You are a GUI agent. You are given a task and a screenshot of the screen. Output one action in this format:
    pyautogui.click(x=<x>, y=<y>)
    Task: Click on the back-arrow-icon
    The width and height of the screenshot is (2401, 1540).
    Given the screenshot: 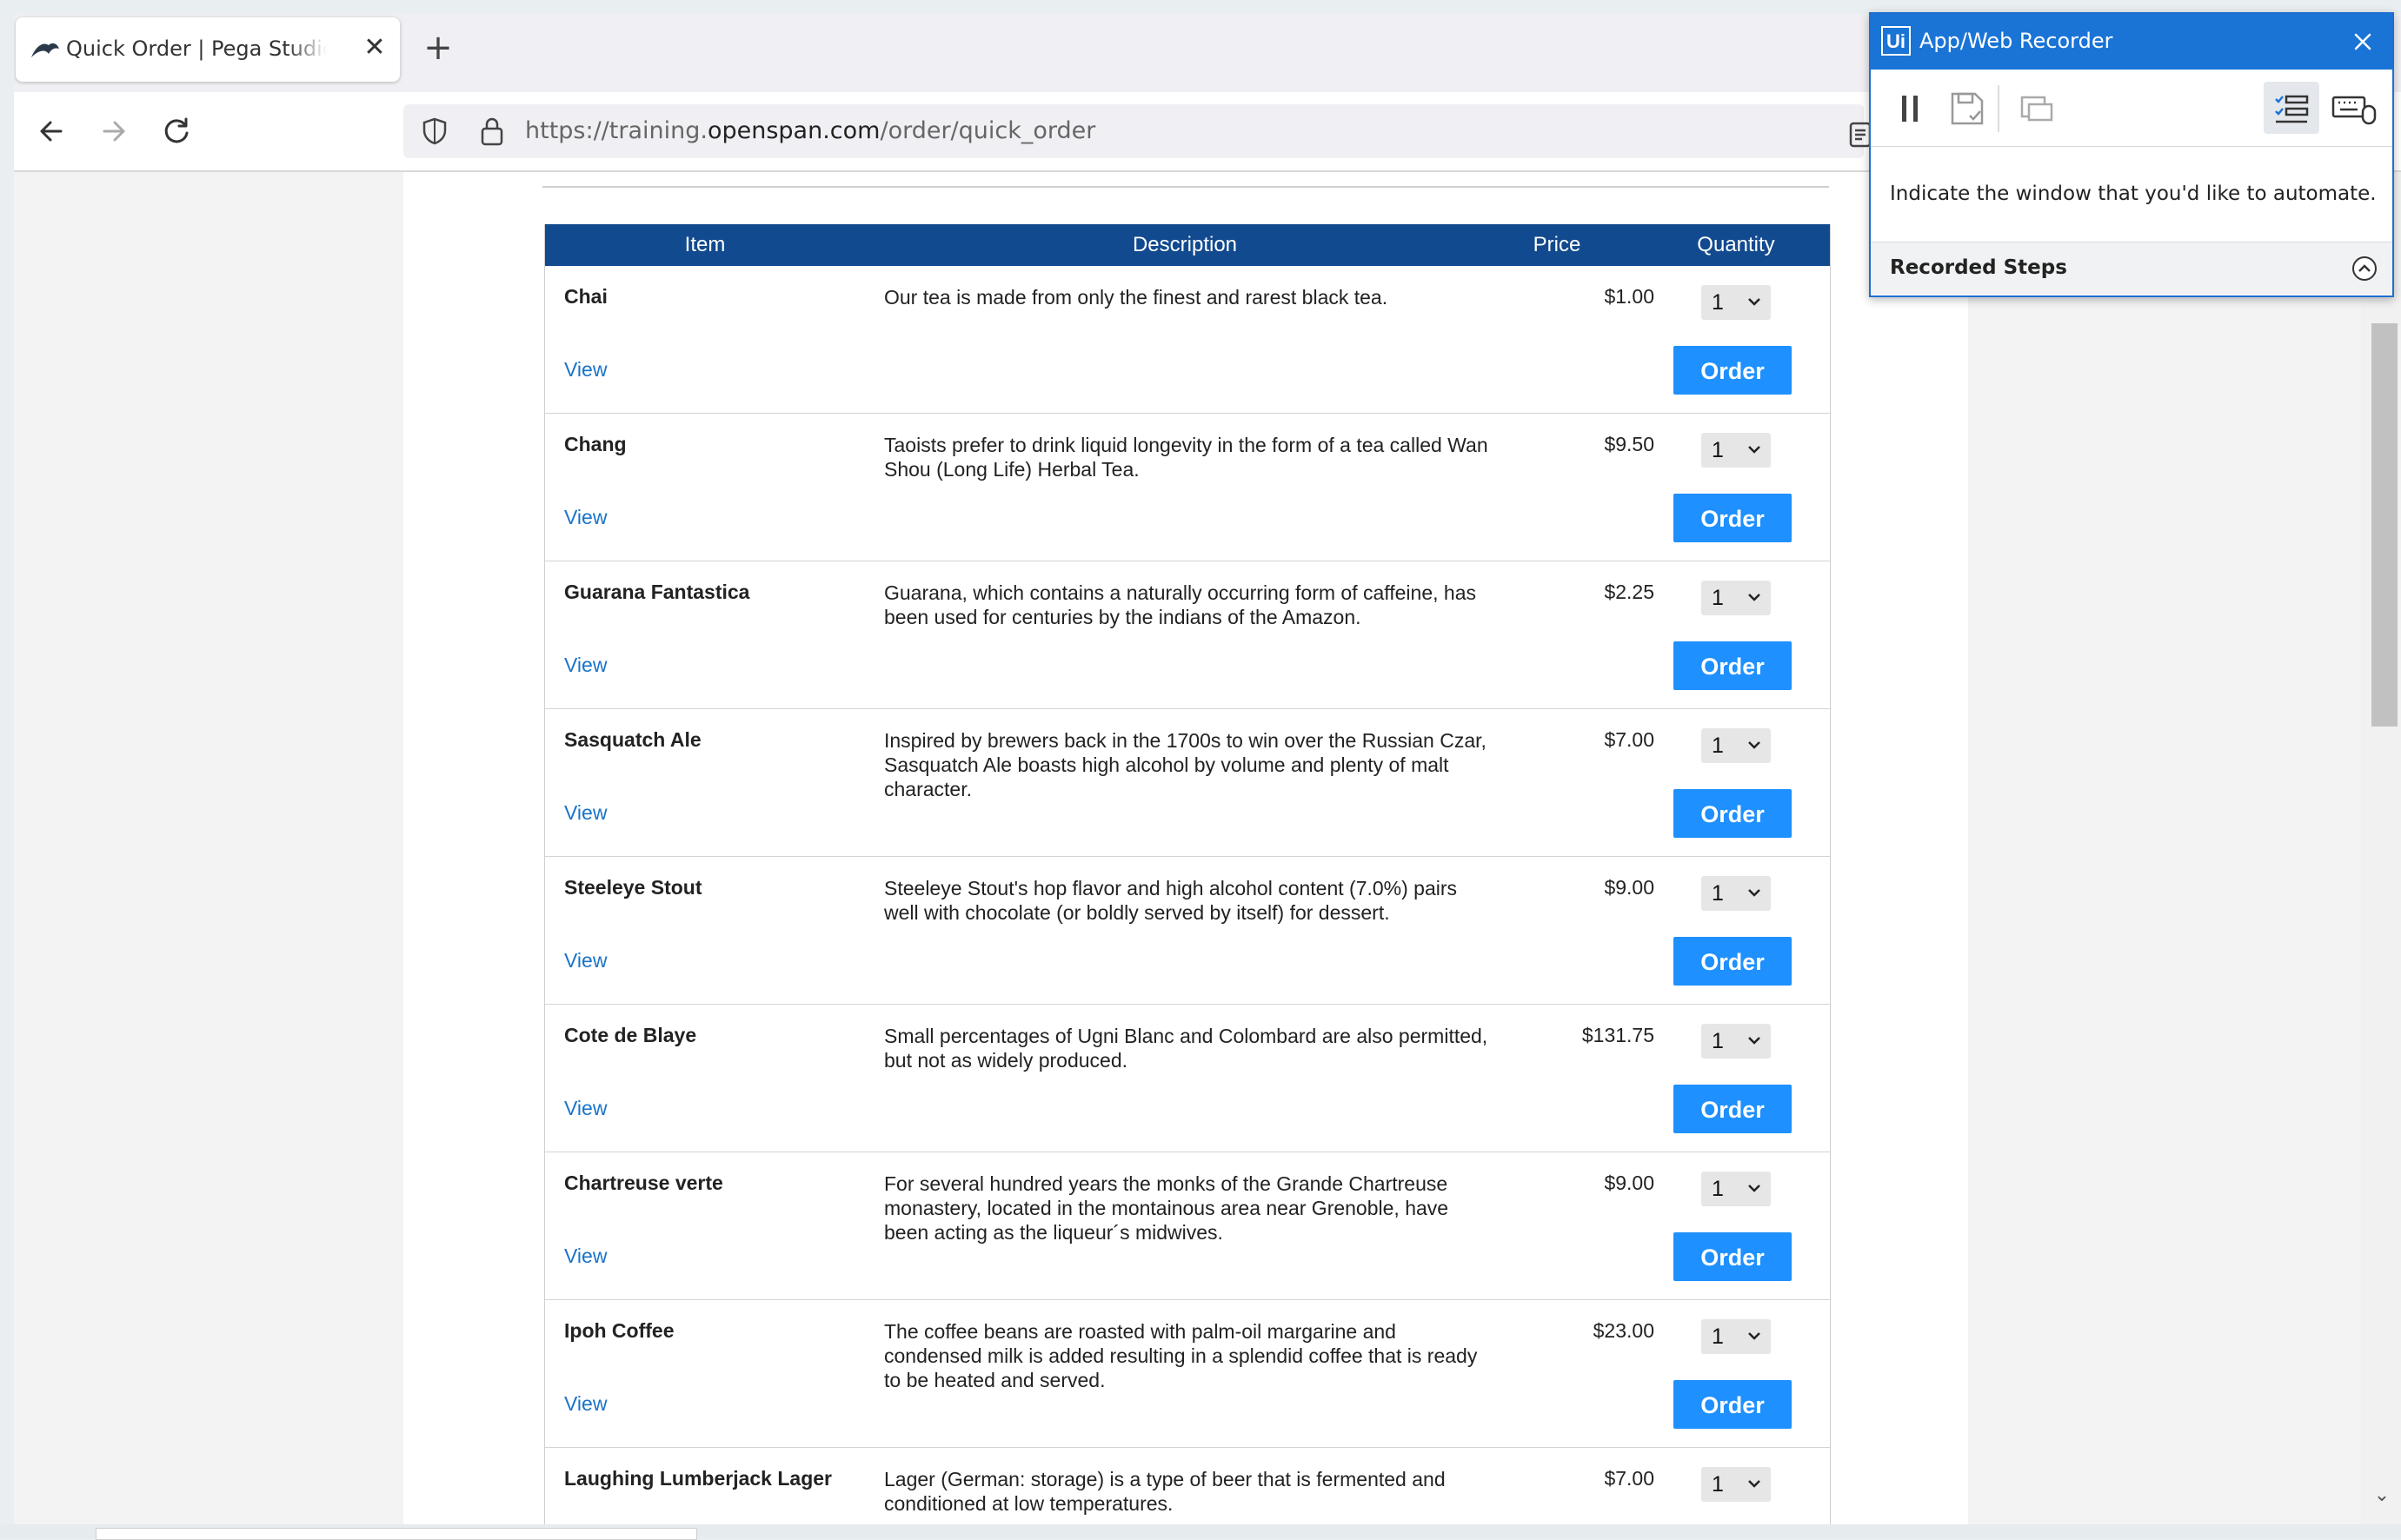 What is the action you would take?
    pyautogui.click(x=51, y=131)
    